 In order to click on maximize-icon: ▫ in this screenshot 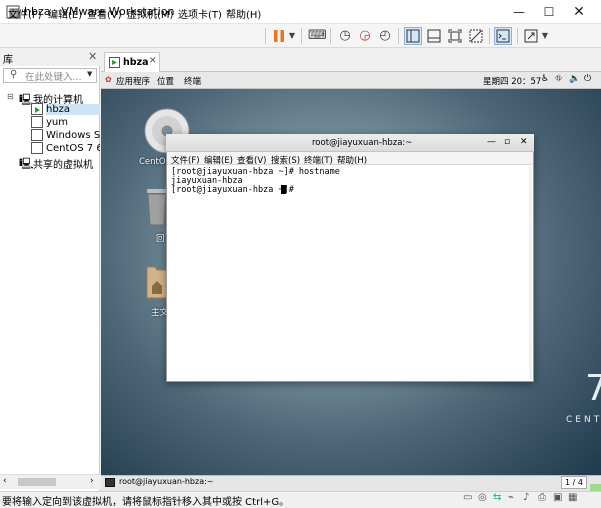, I will do `click(507, 142)`.